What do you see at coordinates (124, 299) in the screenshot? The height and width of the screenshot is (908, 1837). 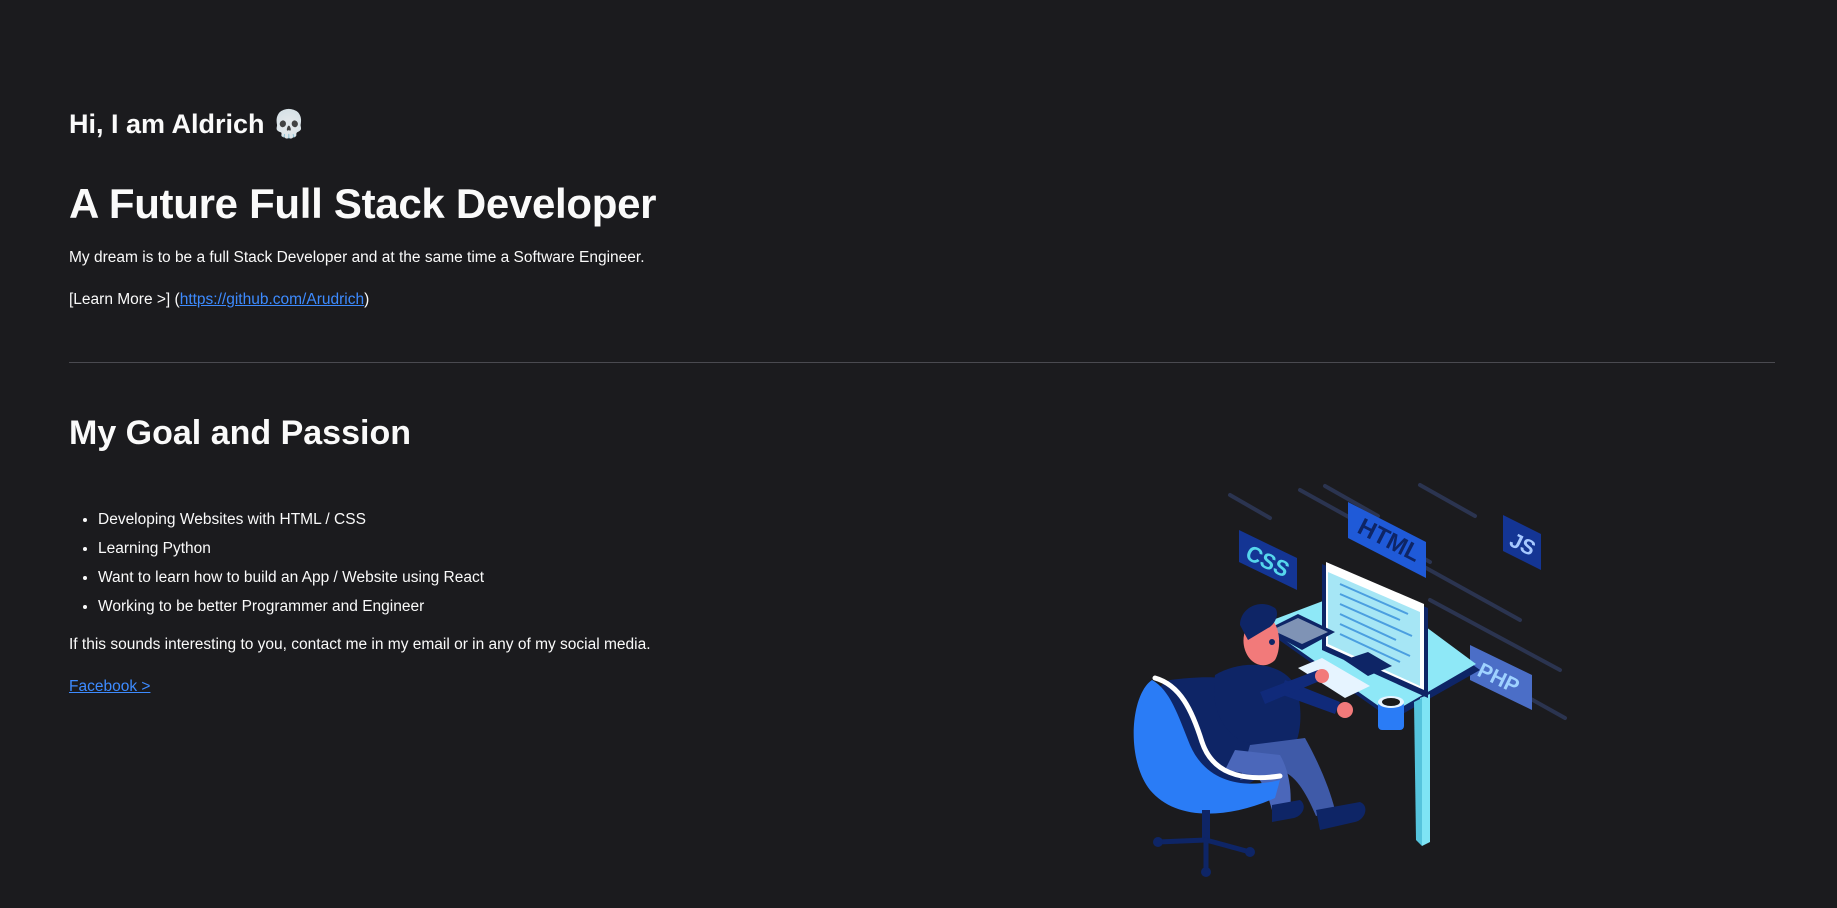 I see `learn-more-prefix: [Learn More >] (` at bounding box center [124, 299].